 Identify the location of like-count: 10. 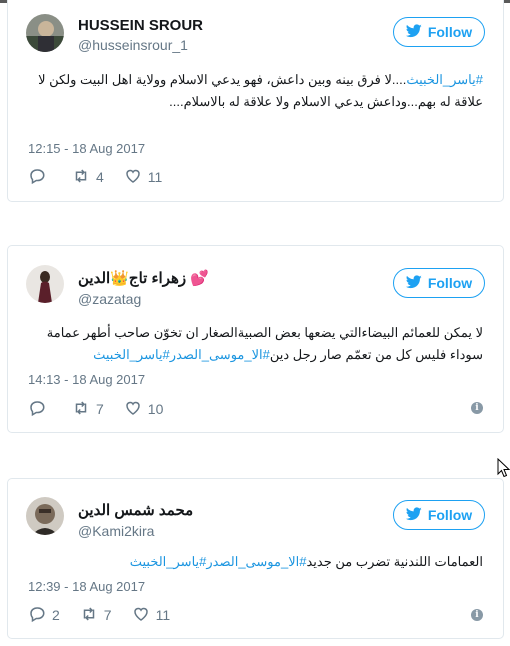
(155, 409).